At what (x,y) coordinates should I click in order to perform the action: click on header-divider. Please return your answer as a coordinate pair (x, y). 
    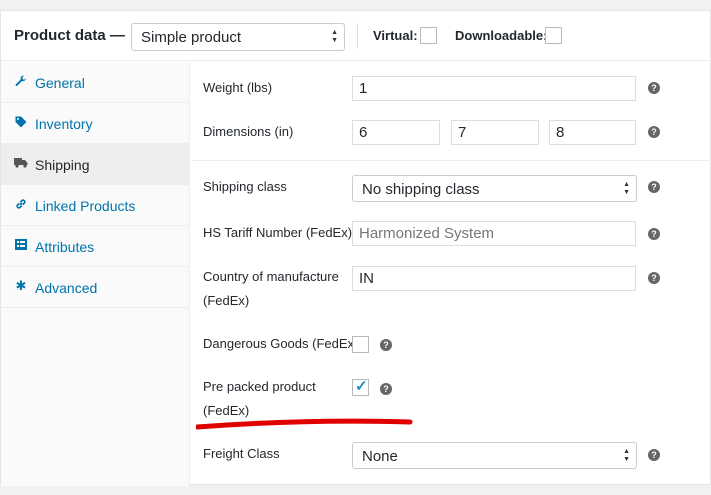
    Looking at the image, I should click on (357, 36).